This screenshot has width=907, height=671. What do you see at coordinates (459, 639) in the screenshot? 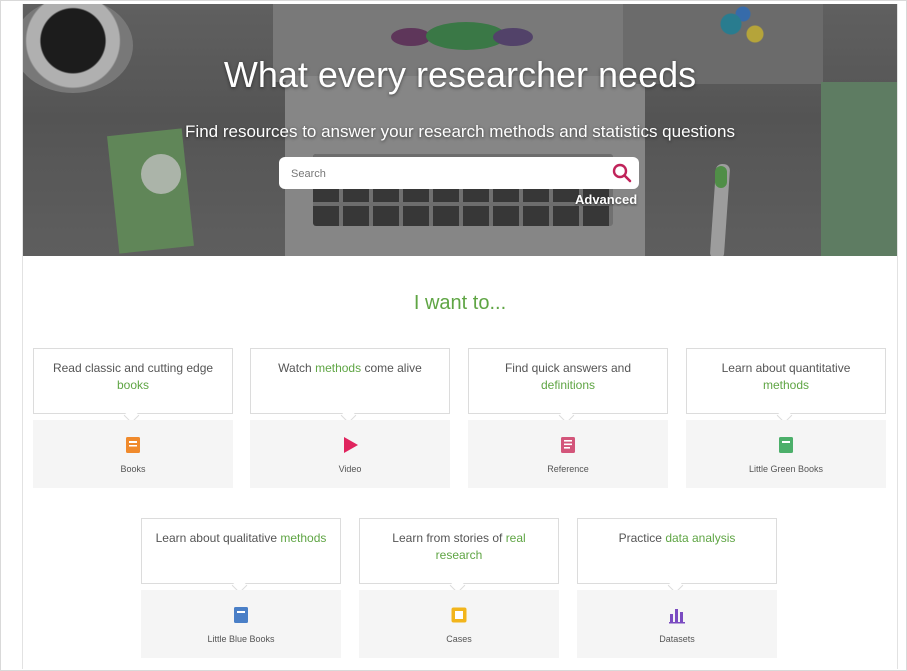
I see `card-label: Cases` at bounding box center [459, 639].